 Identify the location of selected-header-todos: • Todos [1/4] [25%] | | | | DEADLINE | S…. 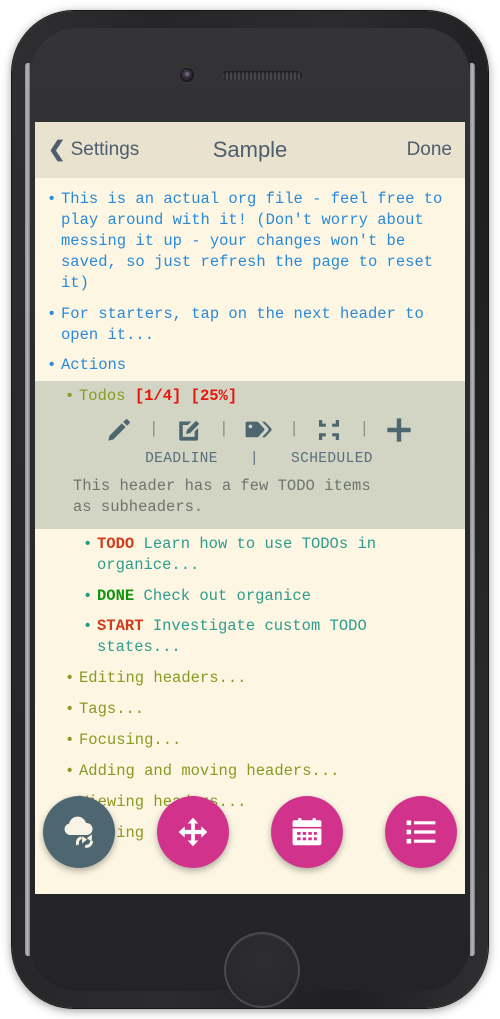
(250, 455).